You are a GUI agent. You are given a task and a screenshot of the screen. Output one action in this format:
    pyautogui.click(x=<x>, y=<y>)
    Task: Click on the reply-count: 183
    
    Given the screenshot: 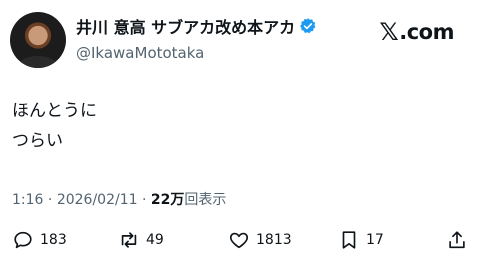 What is the action you would take?
    pyautogui.click(x=53, y=240)
    